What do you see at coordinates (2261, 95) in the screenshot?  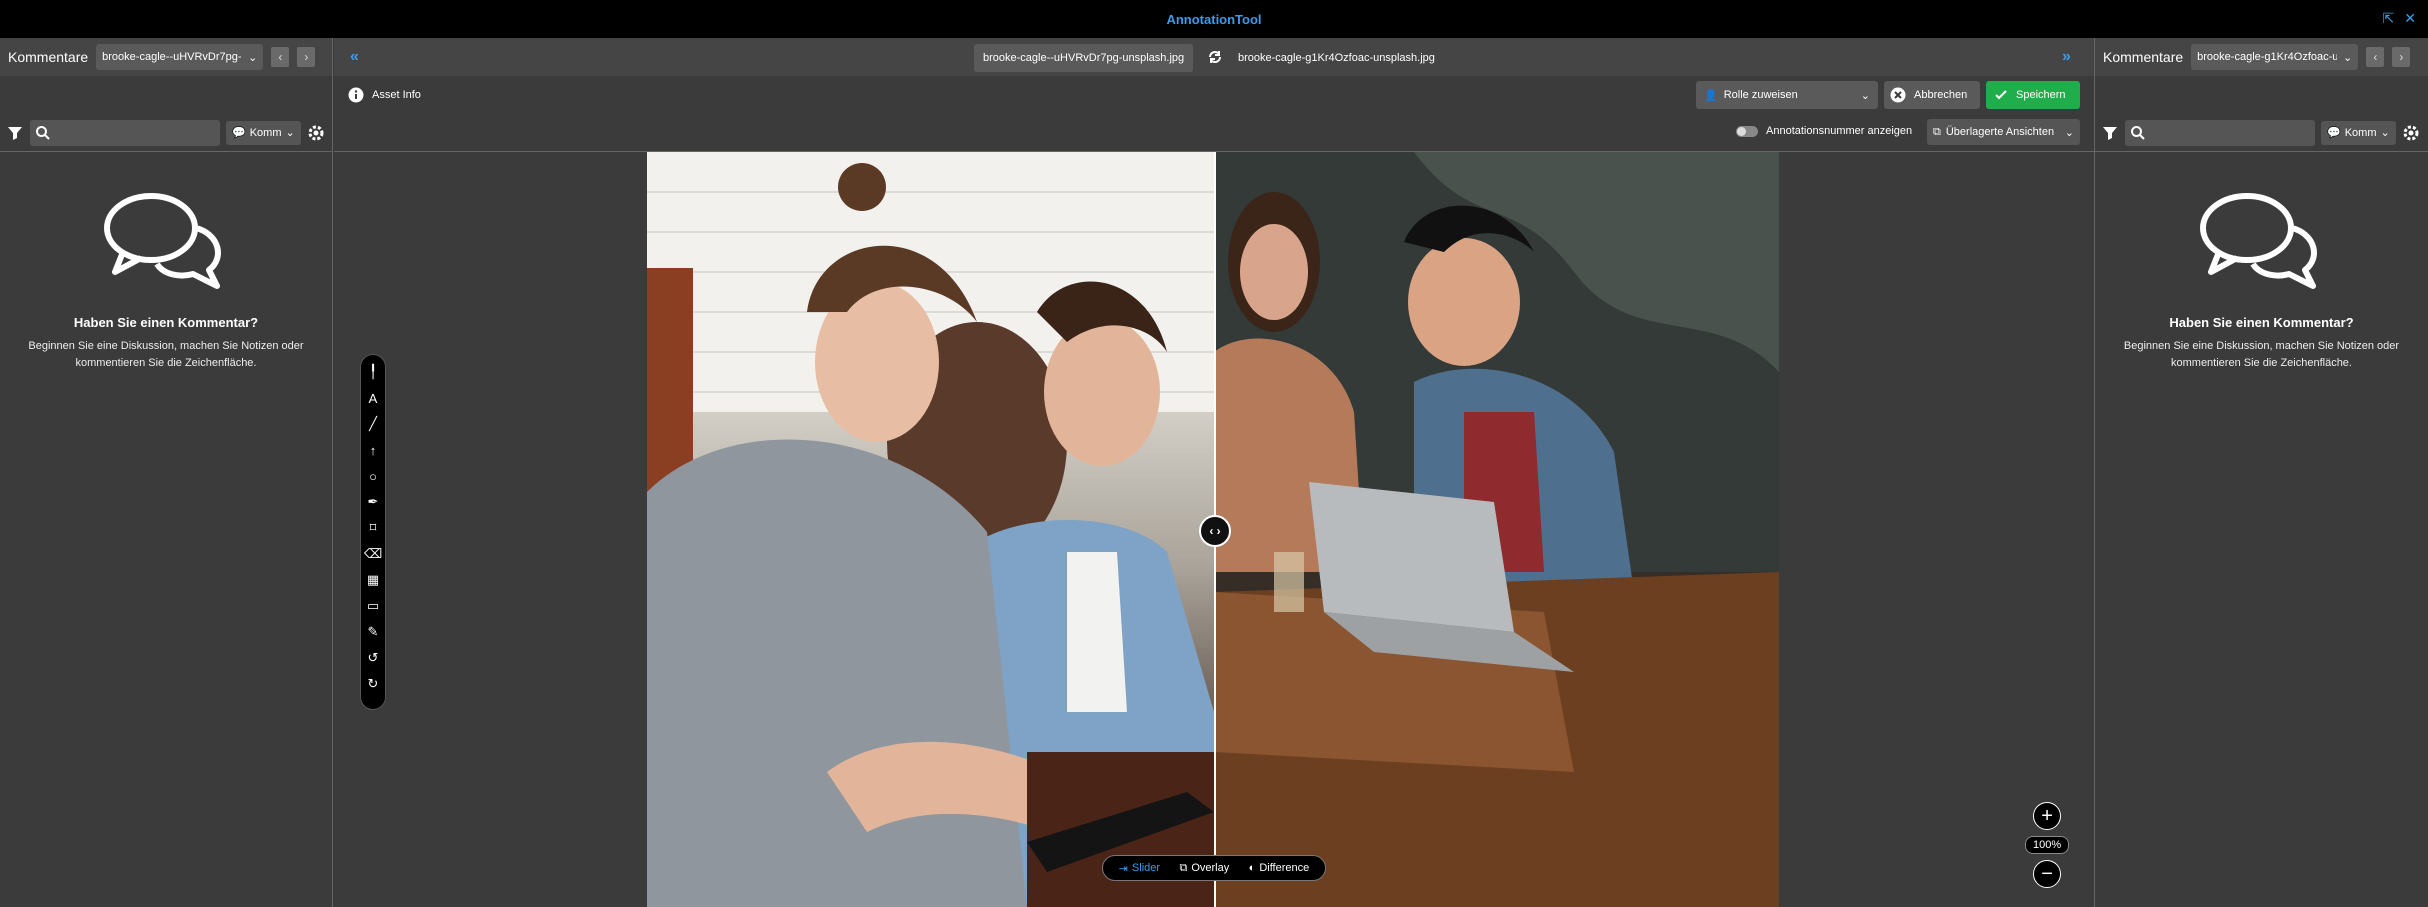 I see `right-panel-spacer` at bounding box center [2261, 95].